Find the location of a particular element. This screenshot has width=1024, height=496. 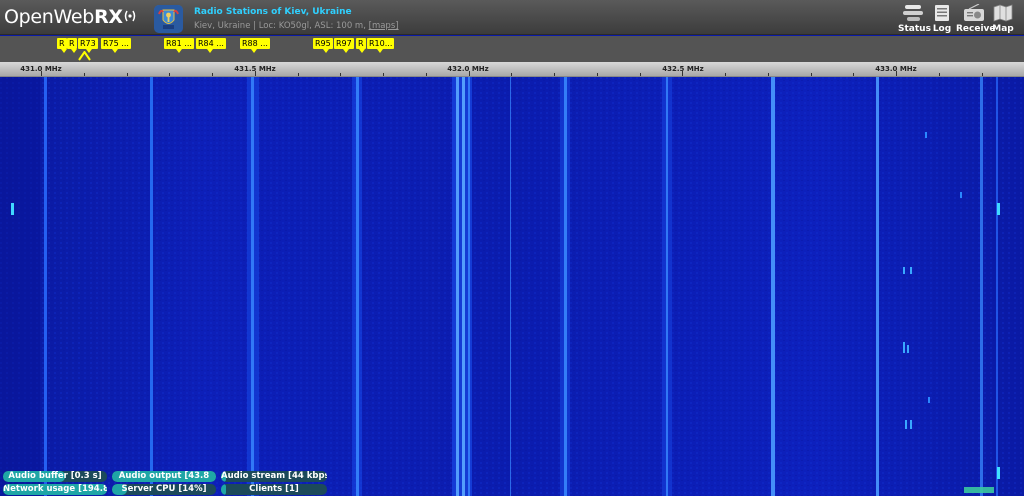

audio-stream-meter: Audio stream [44 kbps] is located at coordinates (274, 476).